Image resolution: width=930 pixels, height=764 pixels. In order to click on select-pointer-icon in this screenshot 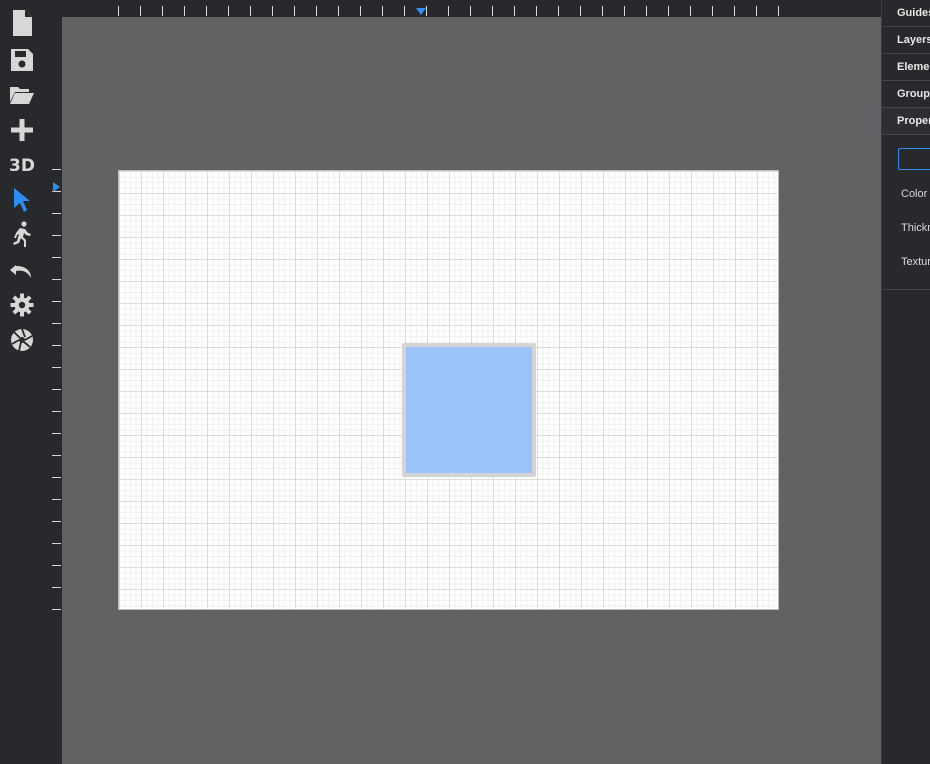, I will do `click(22, 200)`.